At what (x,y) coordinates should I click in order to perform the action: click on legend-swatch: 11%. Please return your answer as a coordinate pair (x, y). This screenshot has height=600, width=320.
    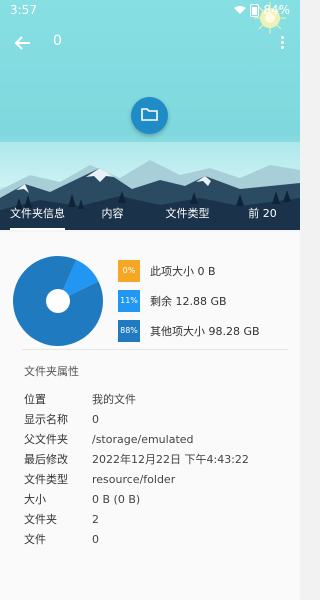
    Looking at the image, I should click on (129, 300).